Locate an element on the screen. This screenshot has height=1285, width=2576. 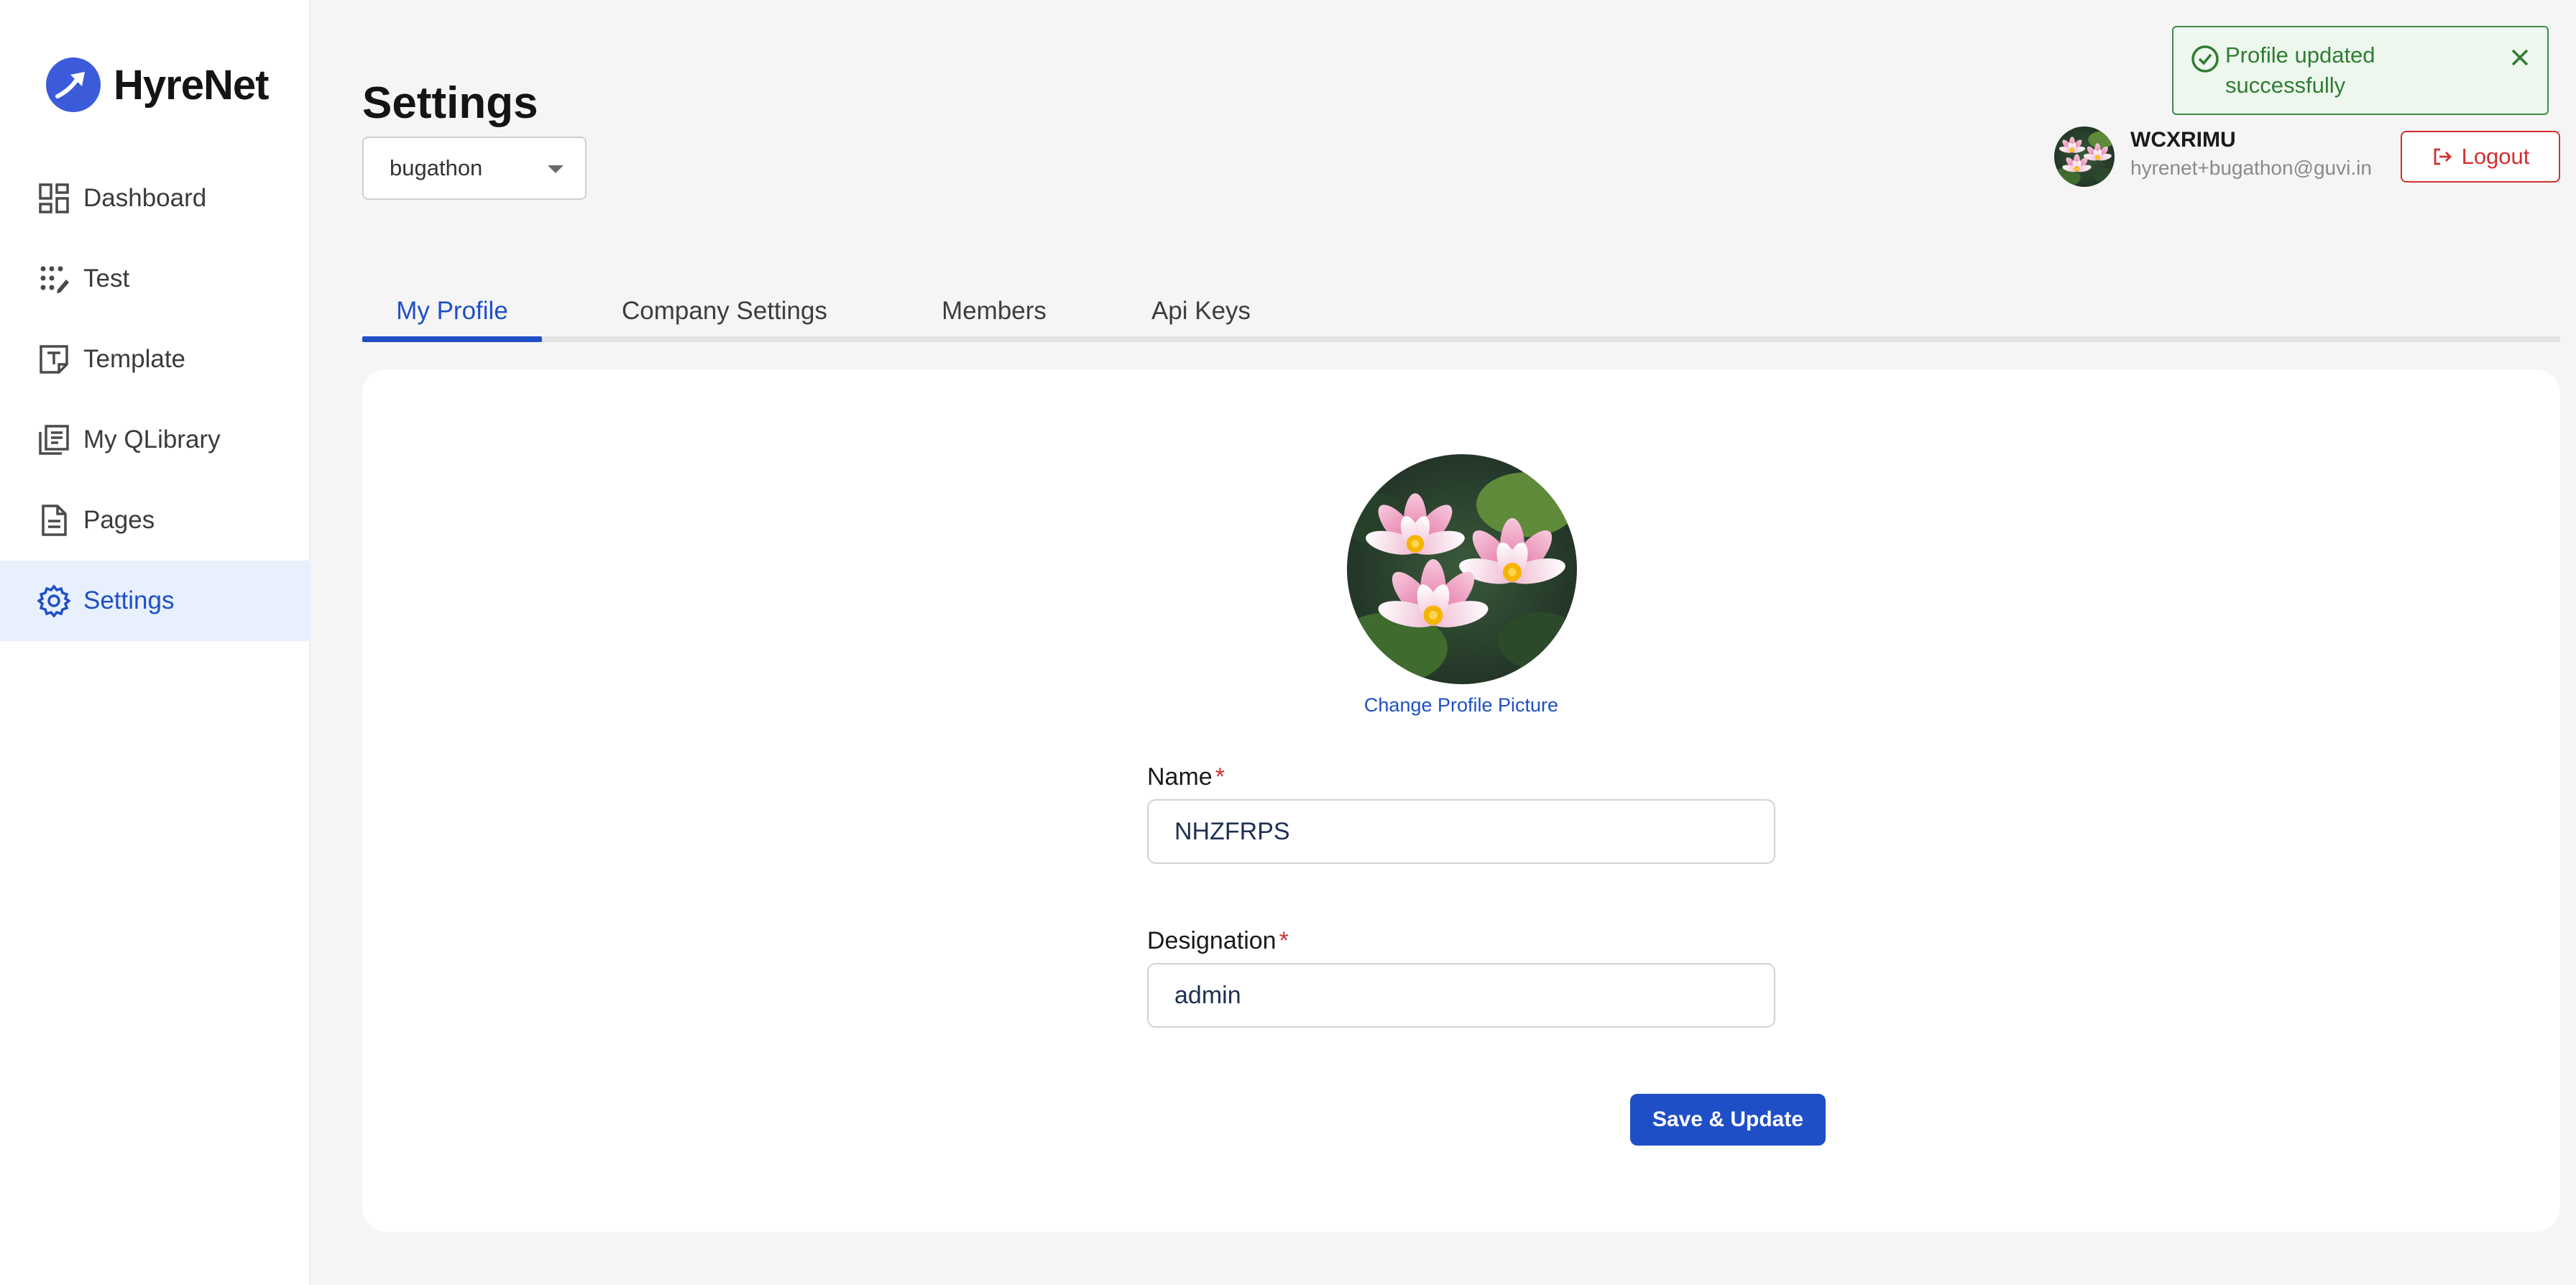
designation-label-text: Designation is located at coordinates (1211, 940).